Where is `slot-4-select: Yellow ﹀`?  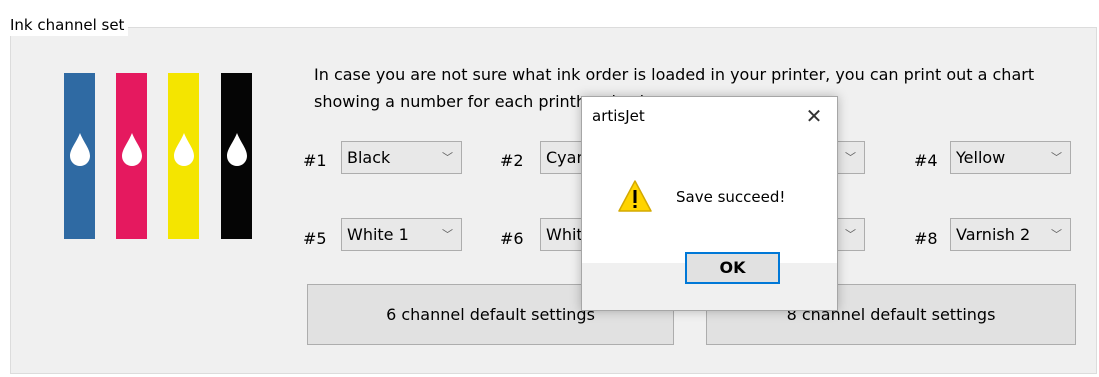 slot-4-select: Yellow ﹀ is located at coordinates (1010, 157).